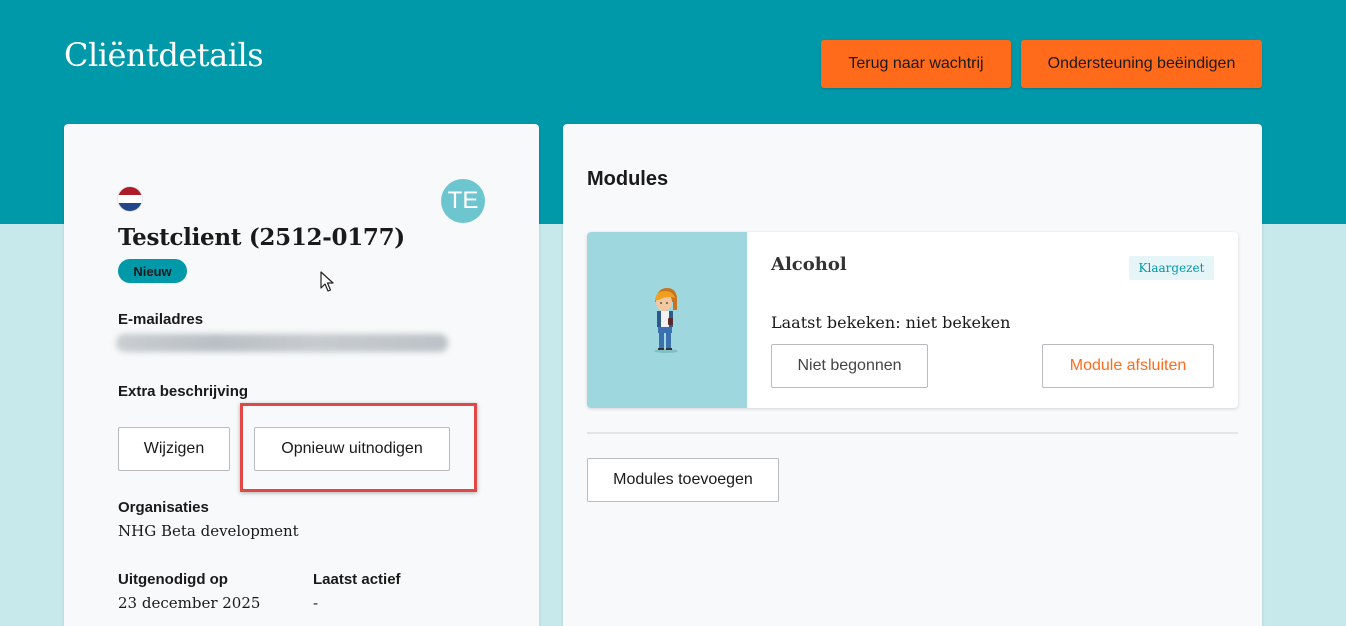 This screenshot has width=1346, height=626. What do you see at coordinates (628, 179) in the screenshot?
I see `modules-title: Modules` at bounding box center [628, 179].